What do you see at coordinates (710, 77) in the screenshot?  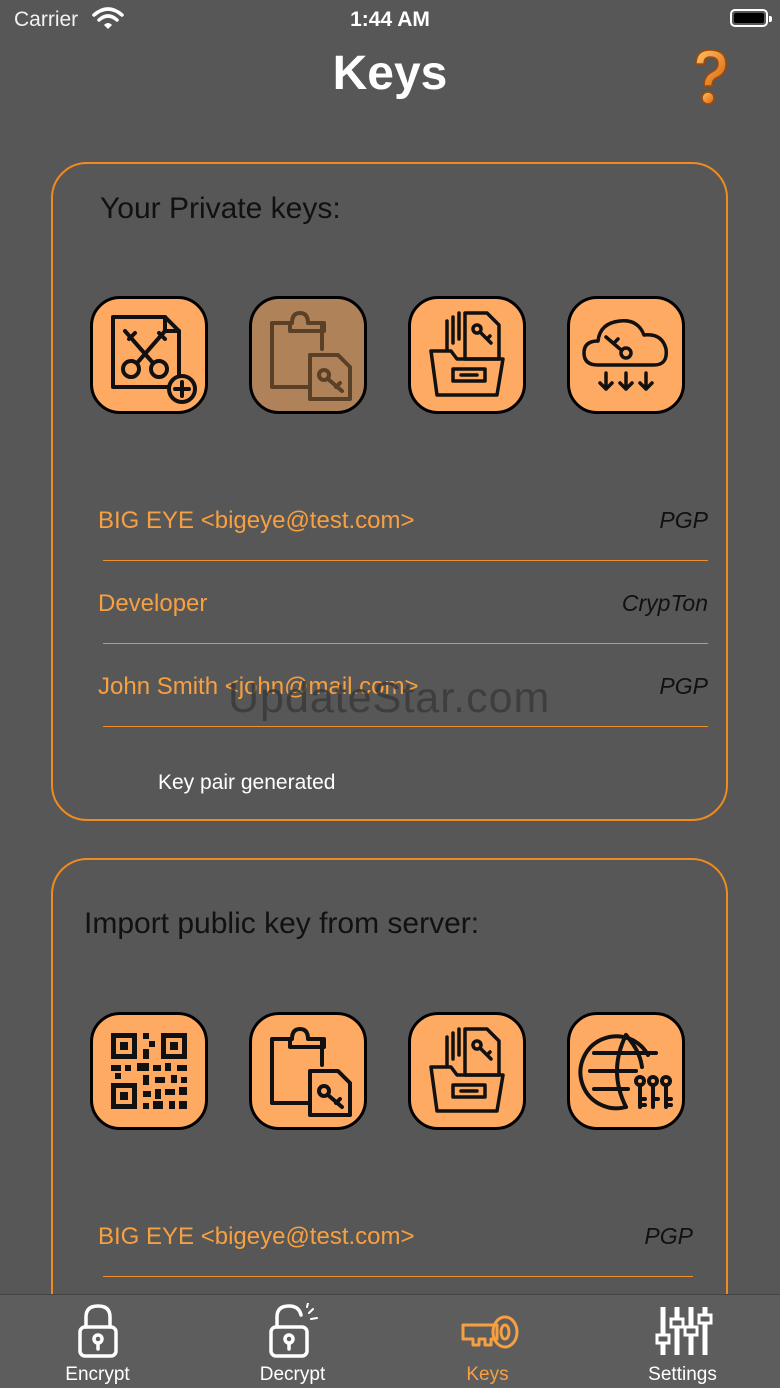 I see `question-mark-icon` at bounding box center [710, 77].